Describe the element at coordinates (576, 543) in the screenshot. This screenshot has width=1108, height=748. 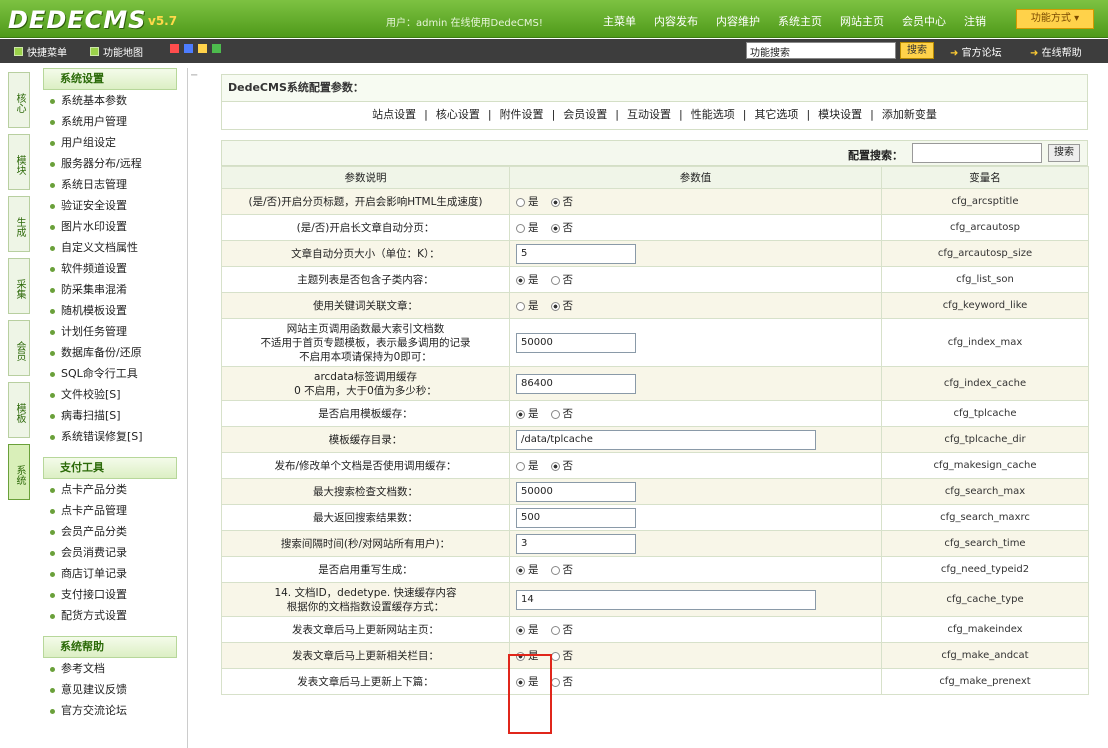
I see `config-input: 3` at that location.